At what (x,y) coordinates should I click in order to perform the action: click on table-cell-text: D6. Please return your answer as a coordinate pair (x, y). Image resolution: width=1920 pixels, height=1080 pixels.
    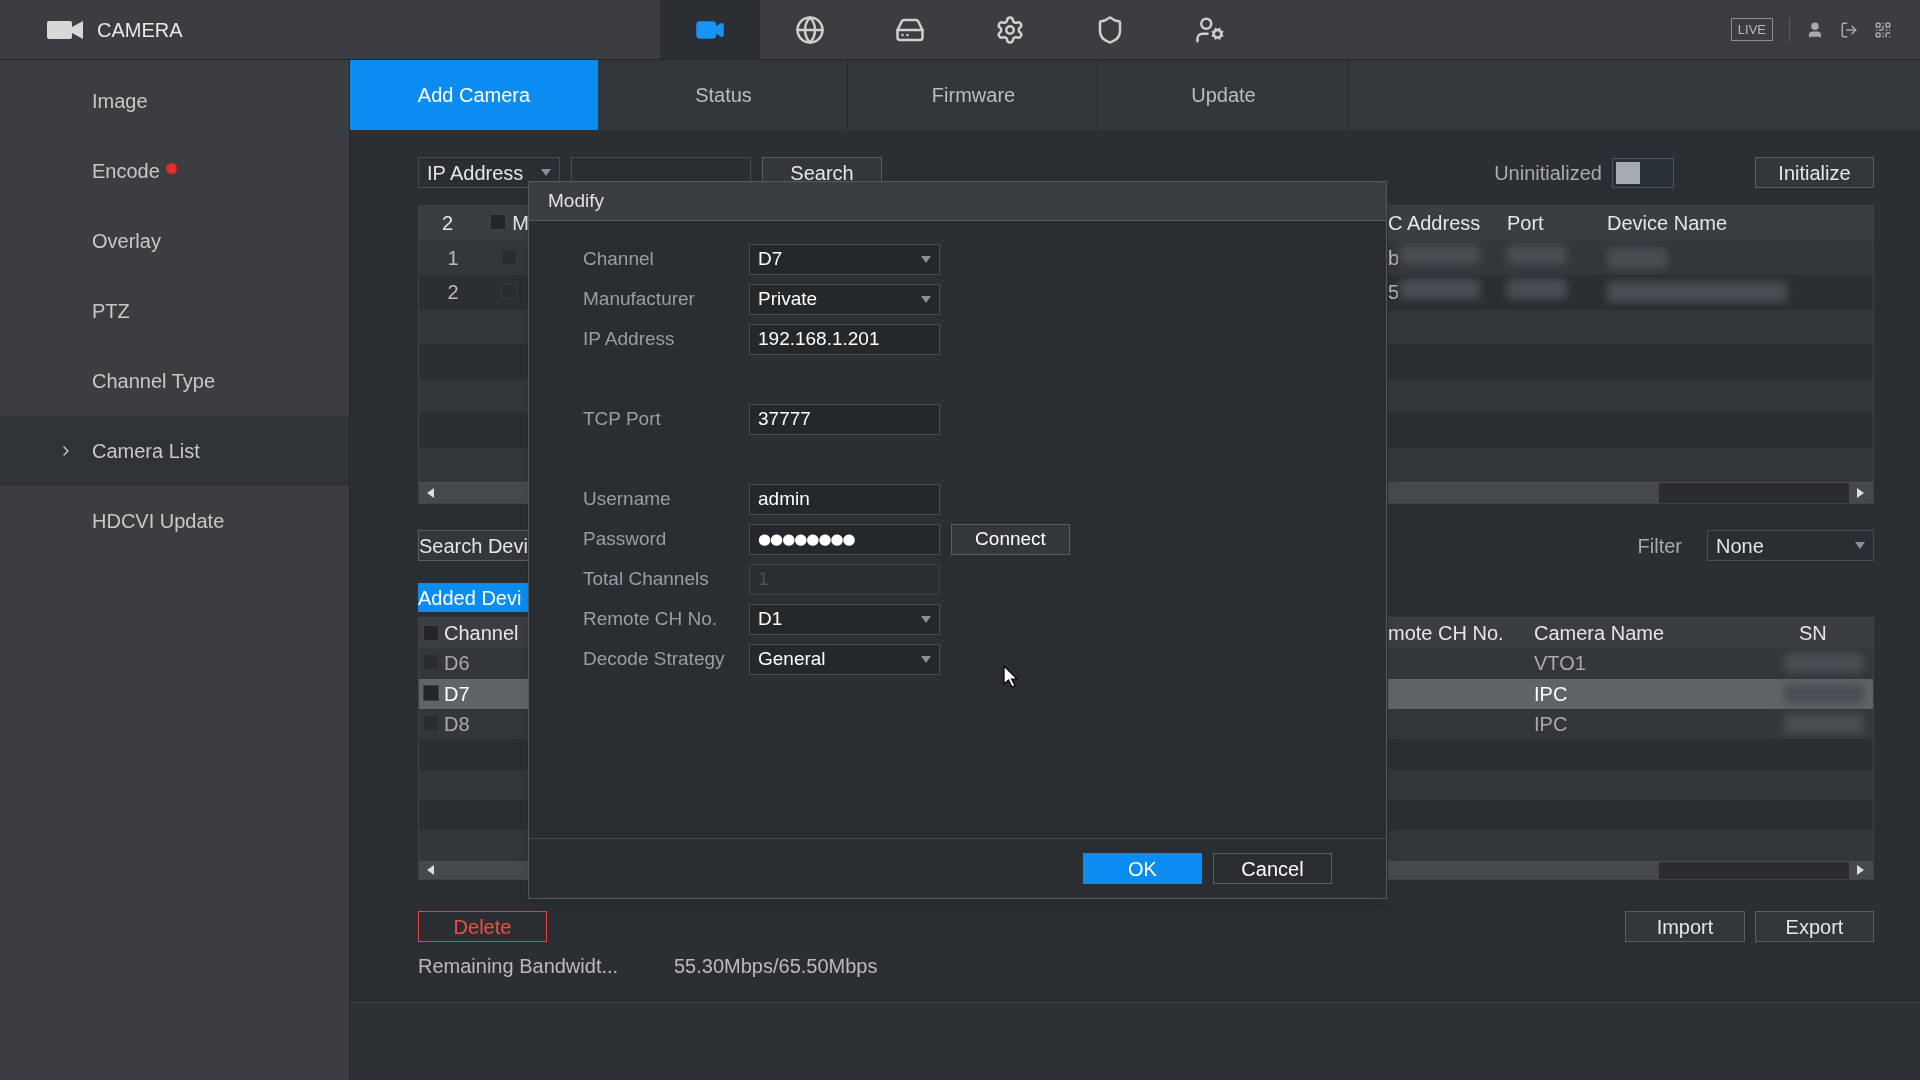
    Looking at the image, I should click on (457, 664).